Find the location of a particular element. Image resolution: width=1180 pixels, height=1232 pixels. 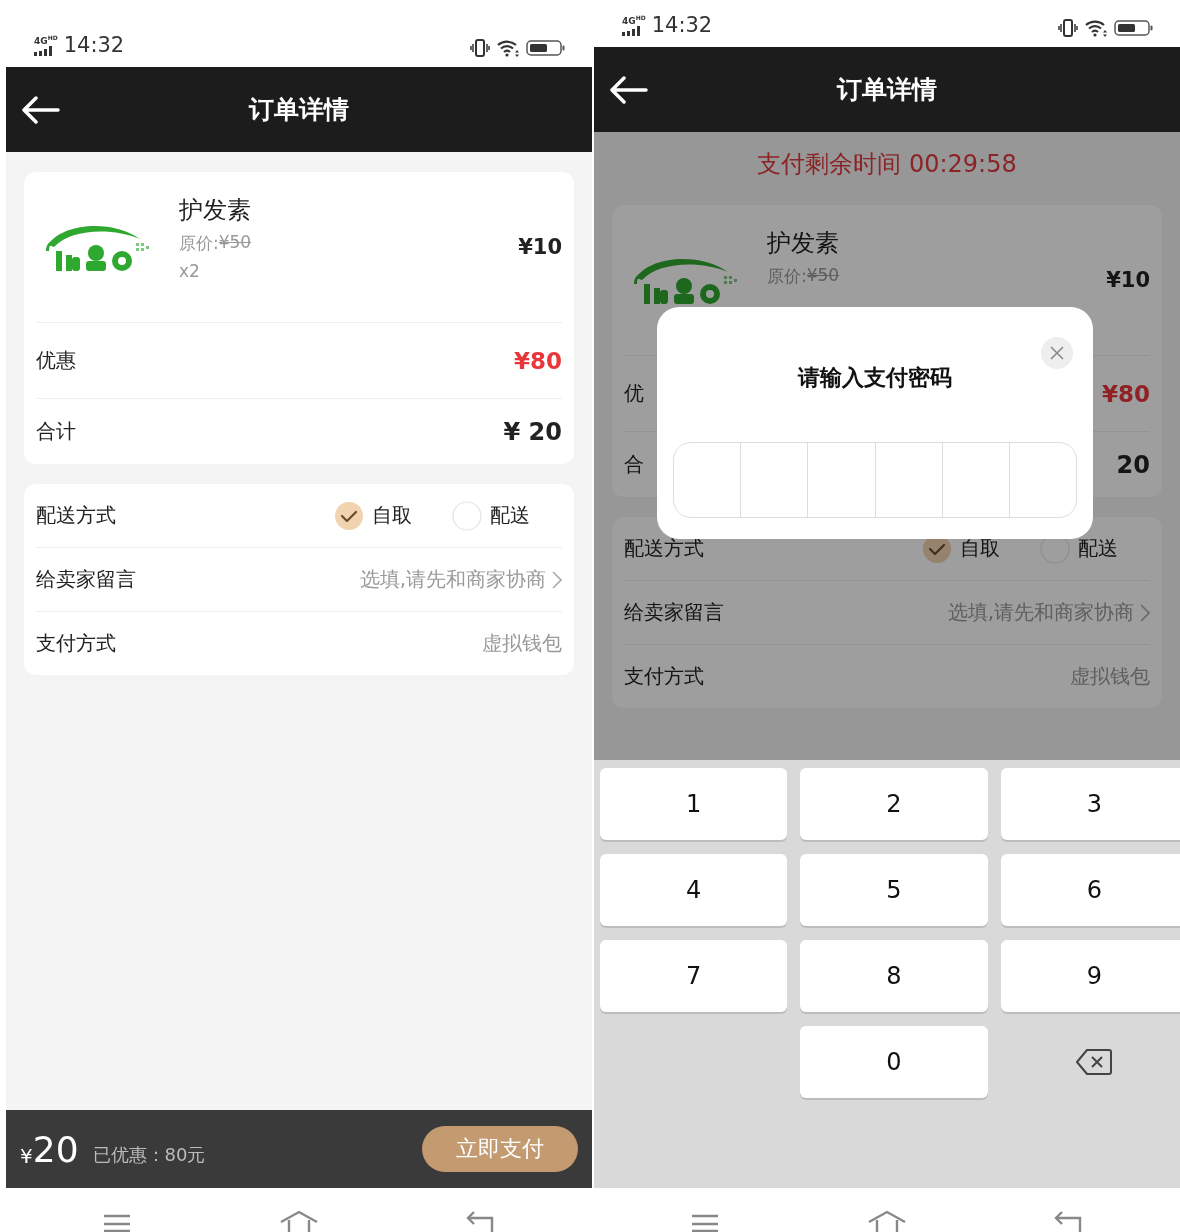

close-button is located at coordinates (1057, 353).